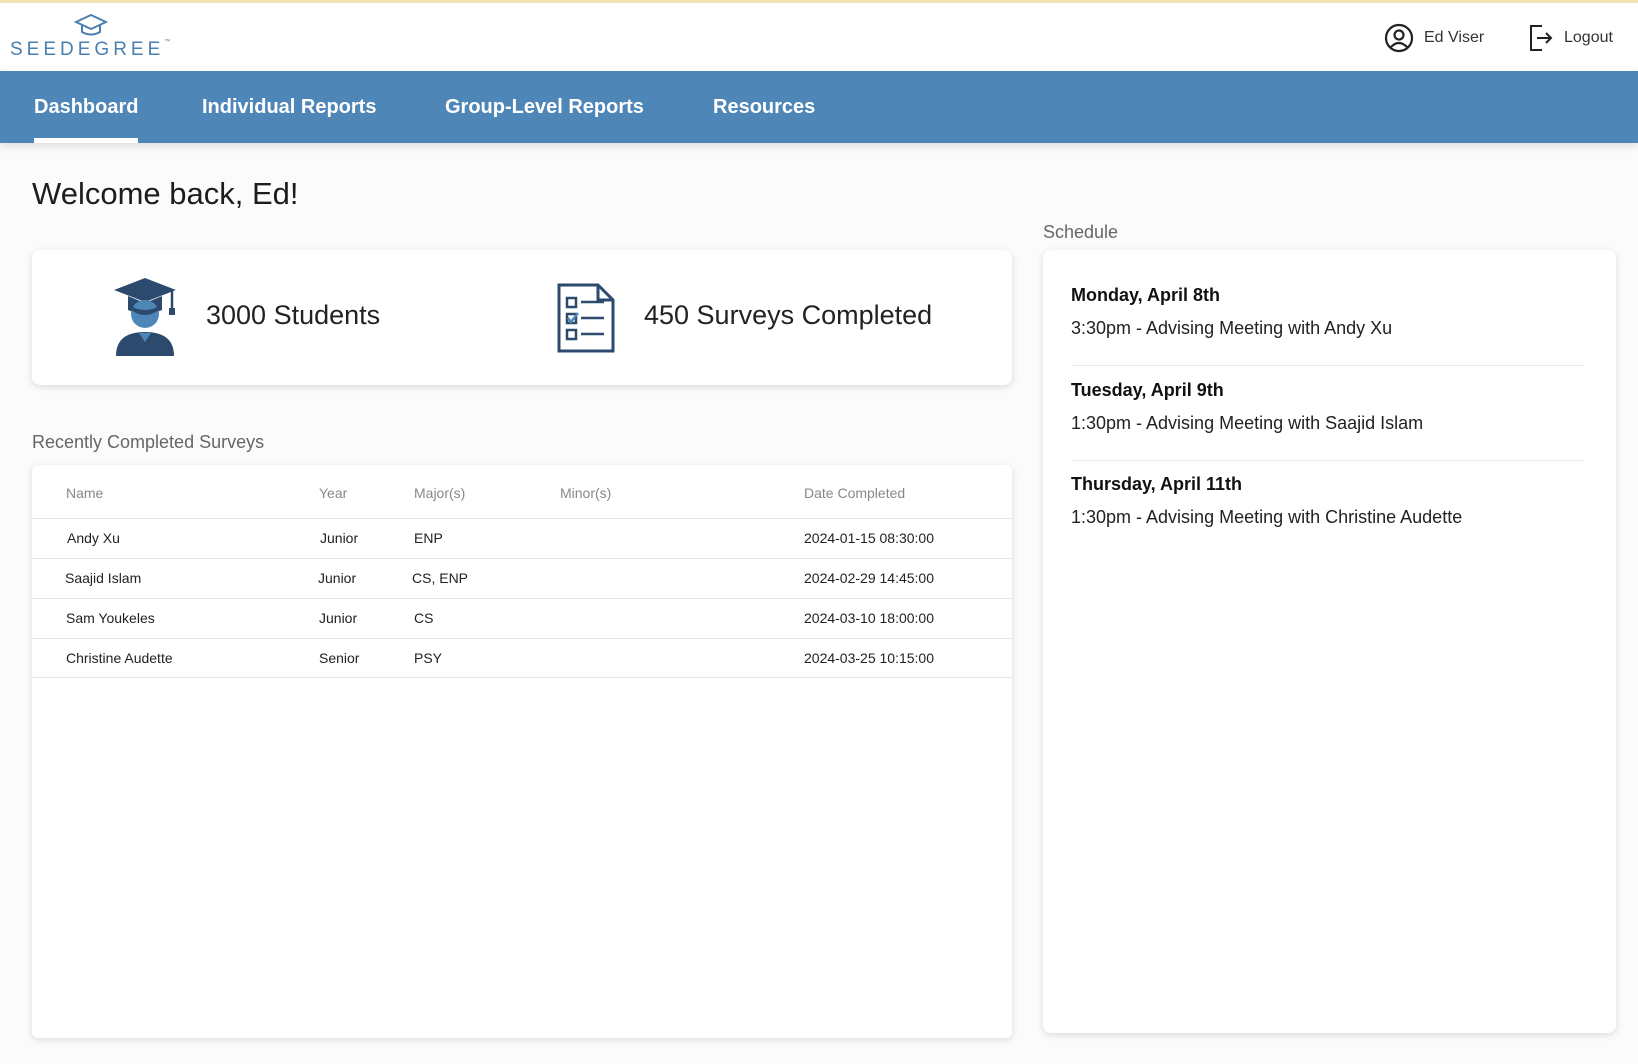 The width and height of the screenshot is (1638, 1064). Describe the element at coordinates (869, 538) in the screenshot. I see `cell-date: 2024-01-15 08:30:00` at that location.